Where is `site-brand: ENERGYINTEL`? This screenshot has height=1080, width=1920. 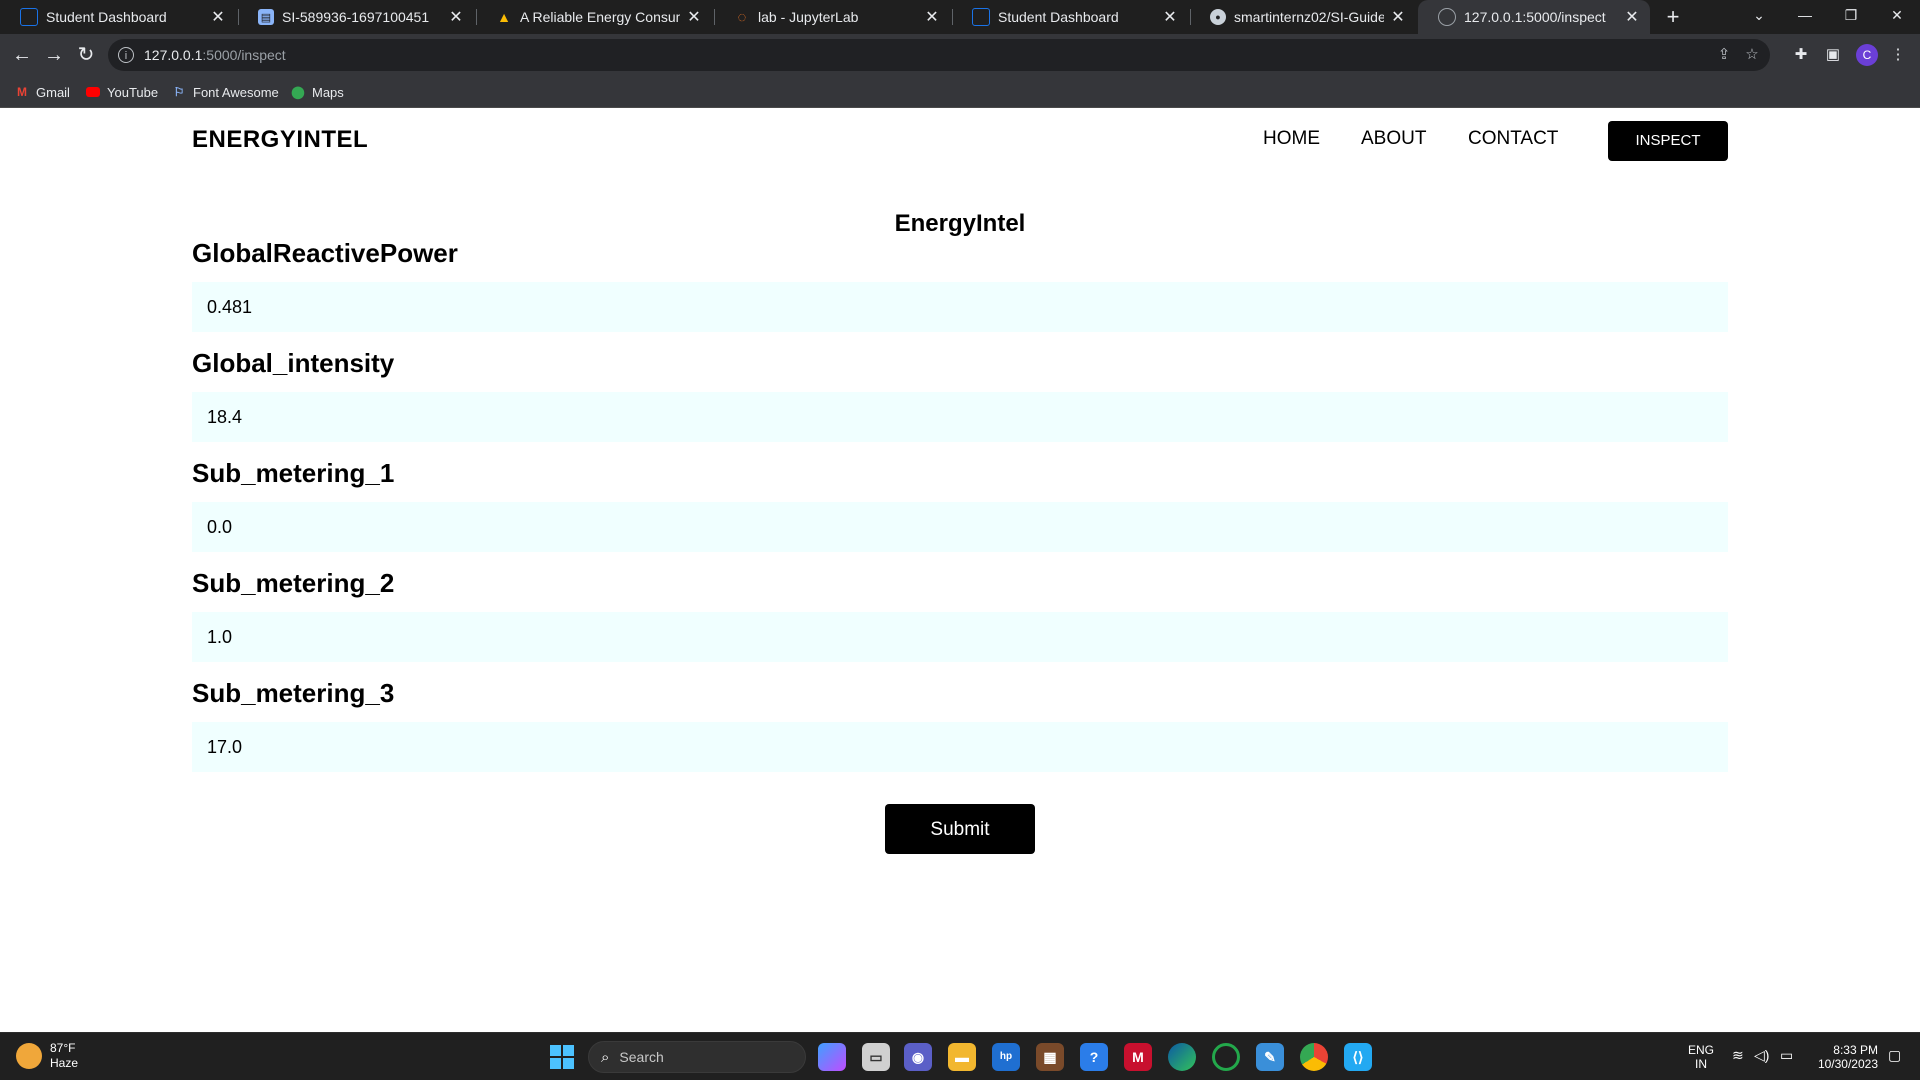 site-brand: ENERGYINTEL is located at coordinates (280, 140).